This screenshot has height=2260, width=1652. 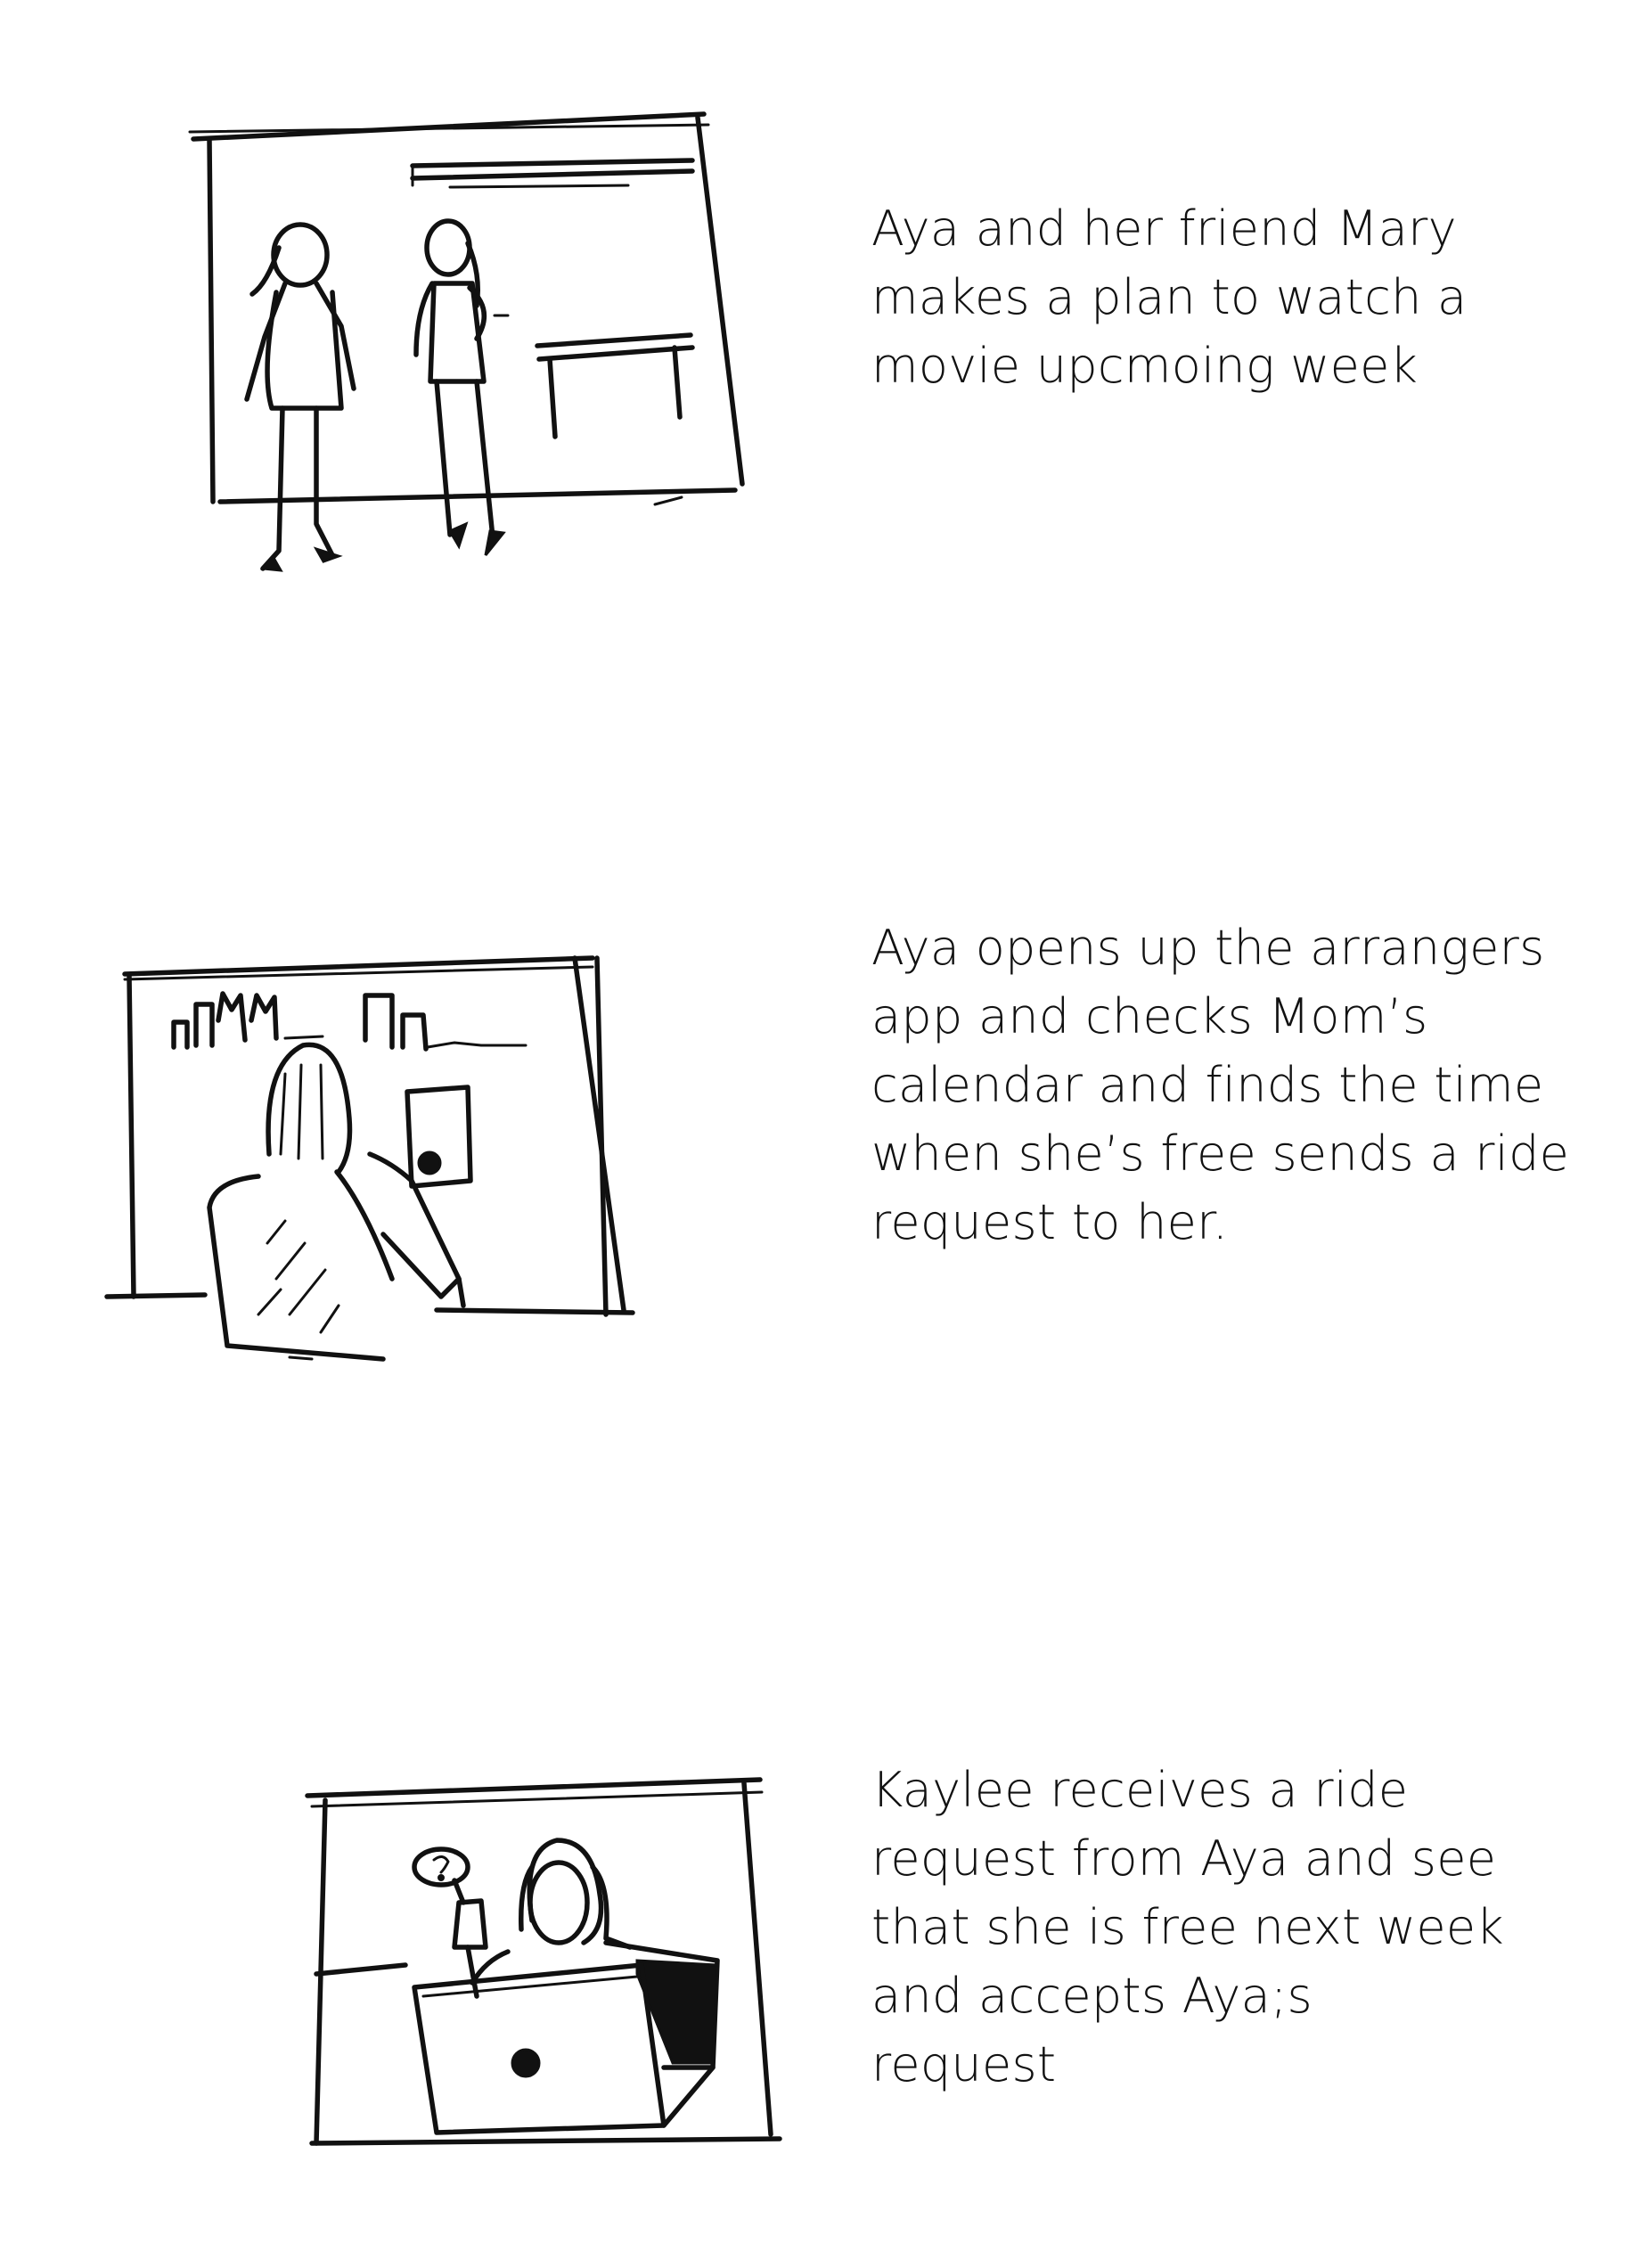 What do you see at coordinates (466, 341) in the screenshot?
I see `two-people-standing-sketch-icon` at bounding box center [466, 341].